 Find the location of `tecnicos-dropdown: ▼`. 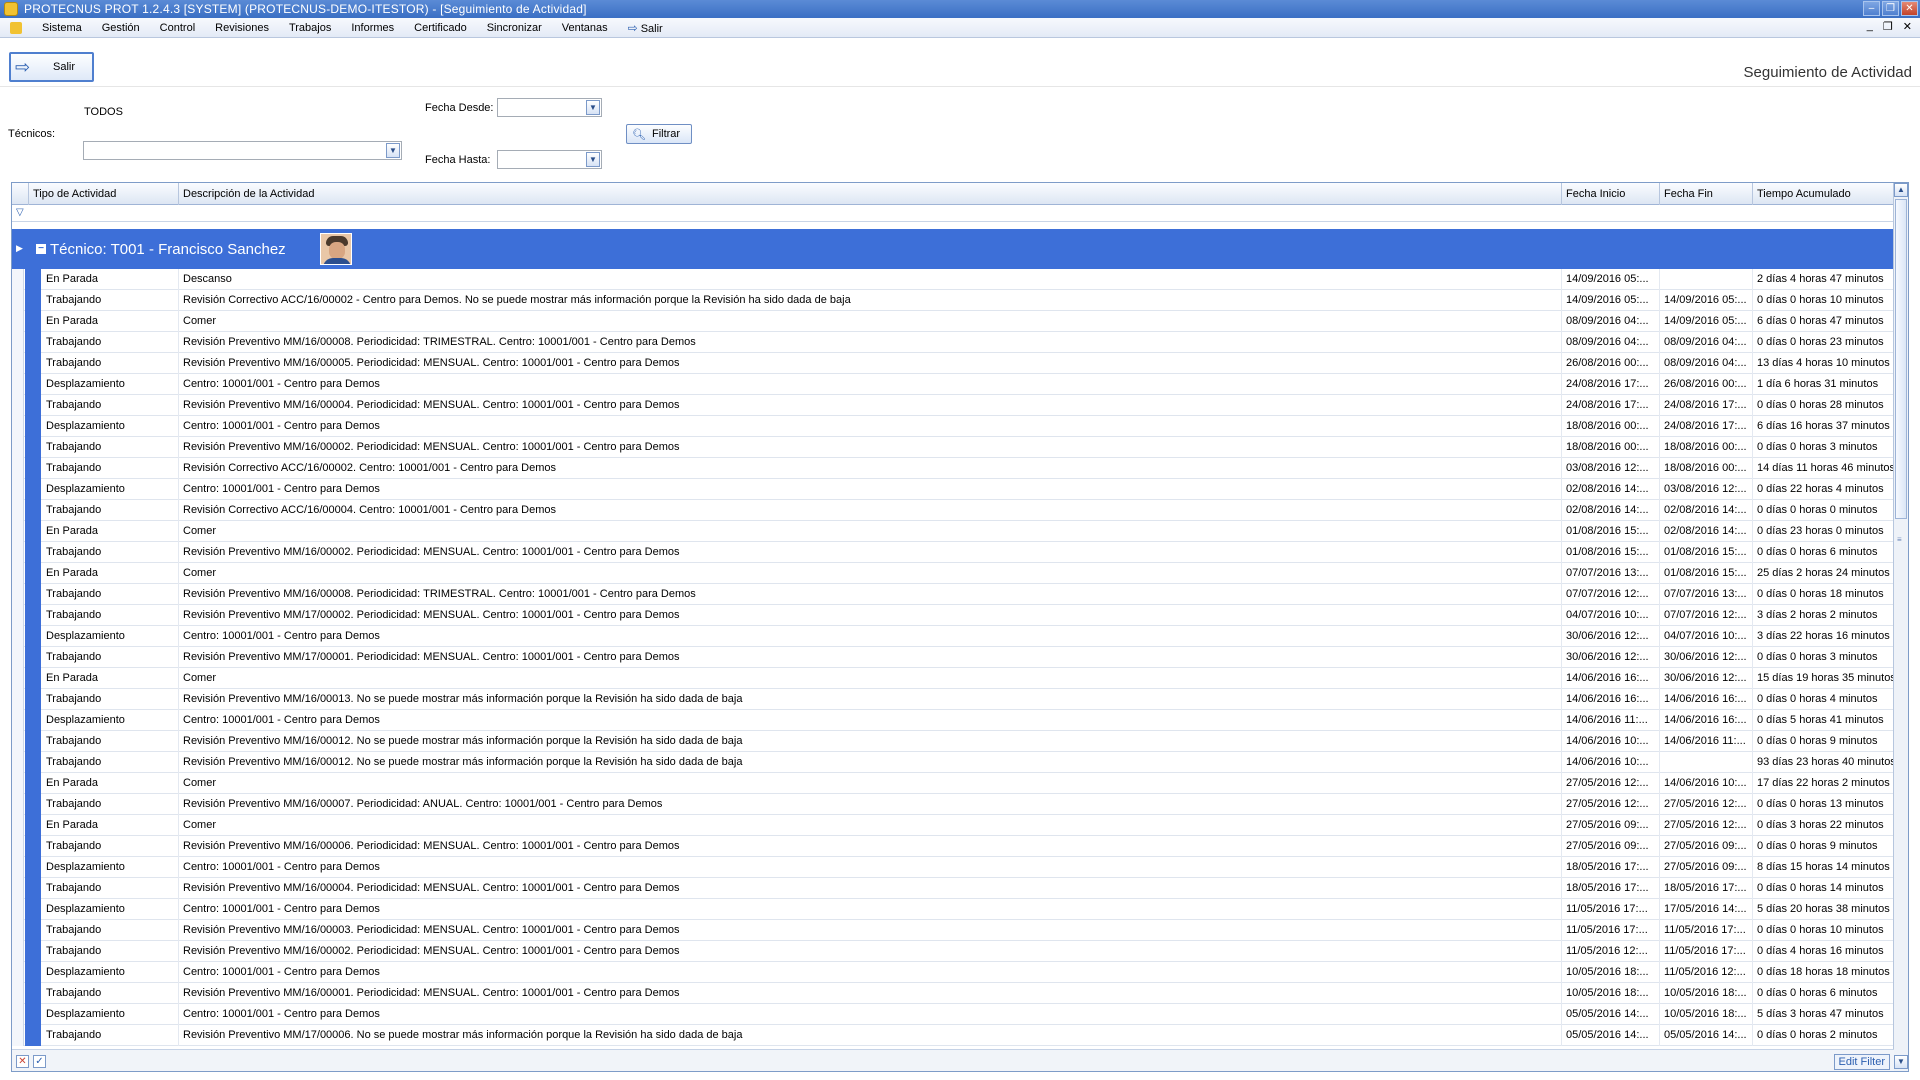

tecnicos-dropdown: ▼ is located at coordinates (242, 150).